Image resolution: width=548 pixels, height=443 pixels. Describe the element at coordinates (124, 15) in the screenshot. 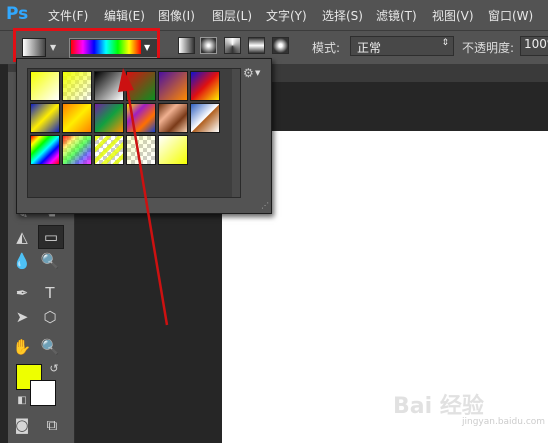

I see `menu-edit: 编辑(E)` at that location.